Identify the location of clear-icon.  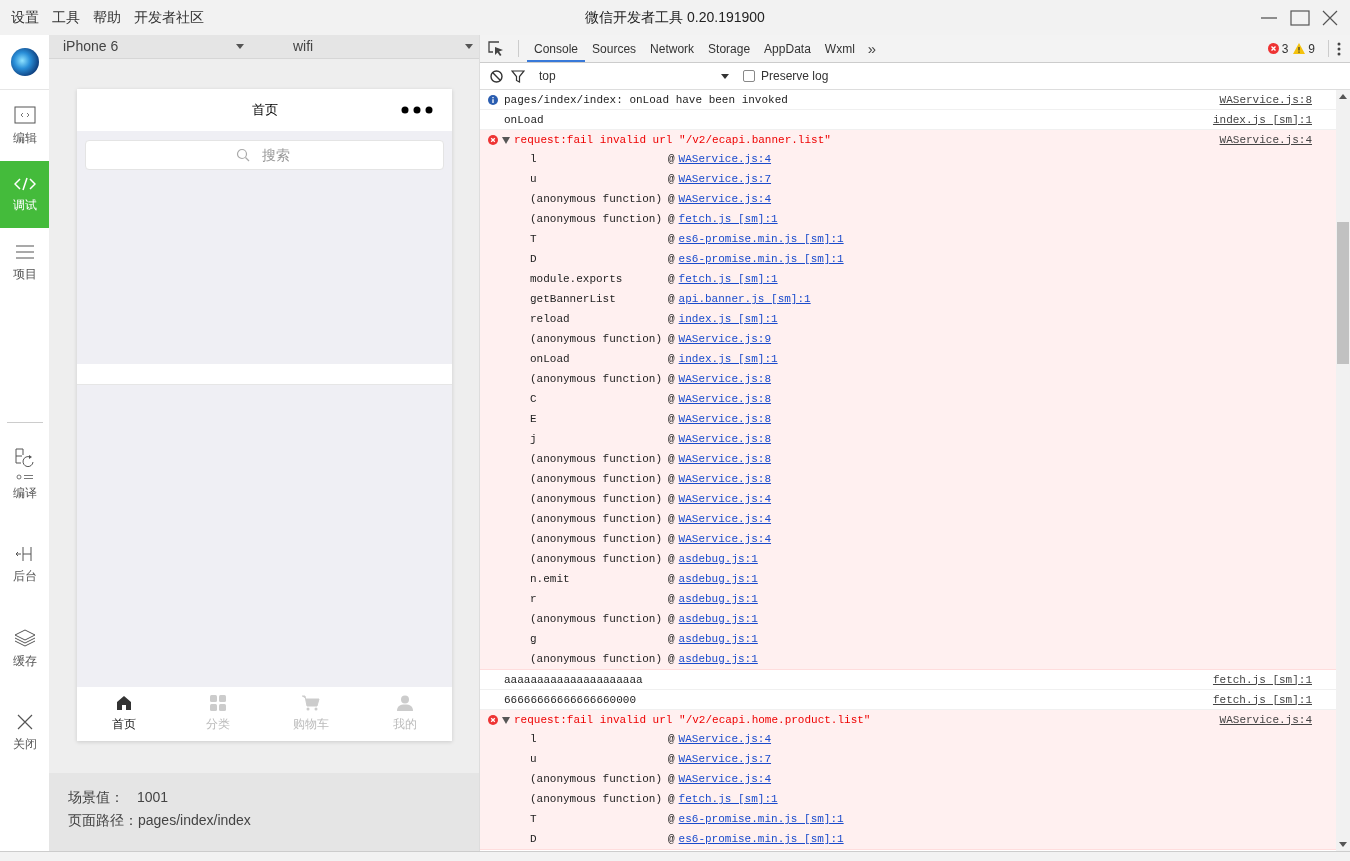
(496, 76).